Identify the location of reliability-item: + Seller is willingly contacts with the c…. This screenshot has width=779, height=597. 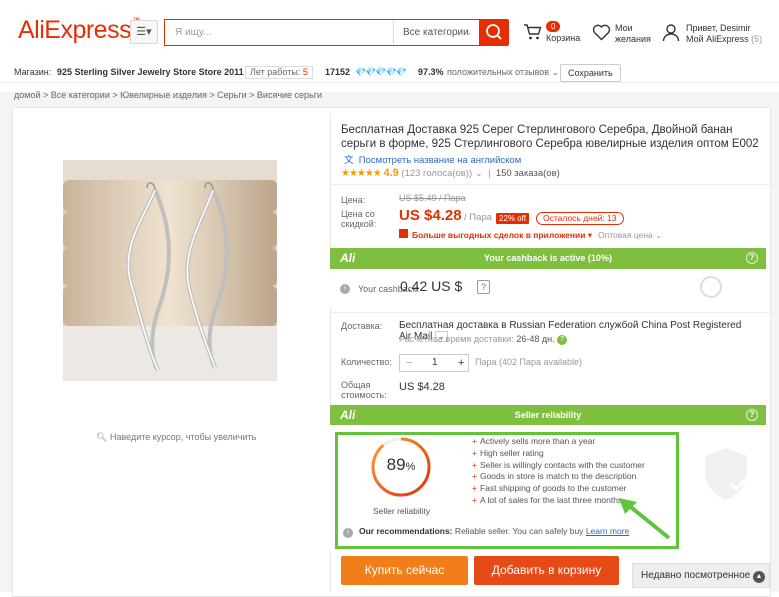
(558, 464).